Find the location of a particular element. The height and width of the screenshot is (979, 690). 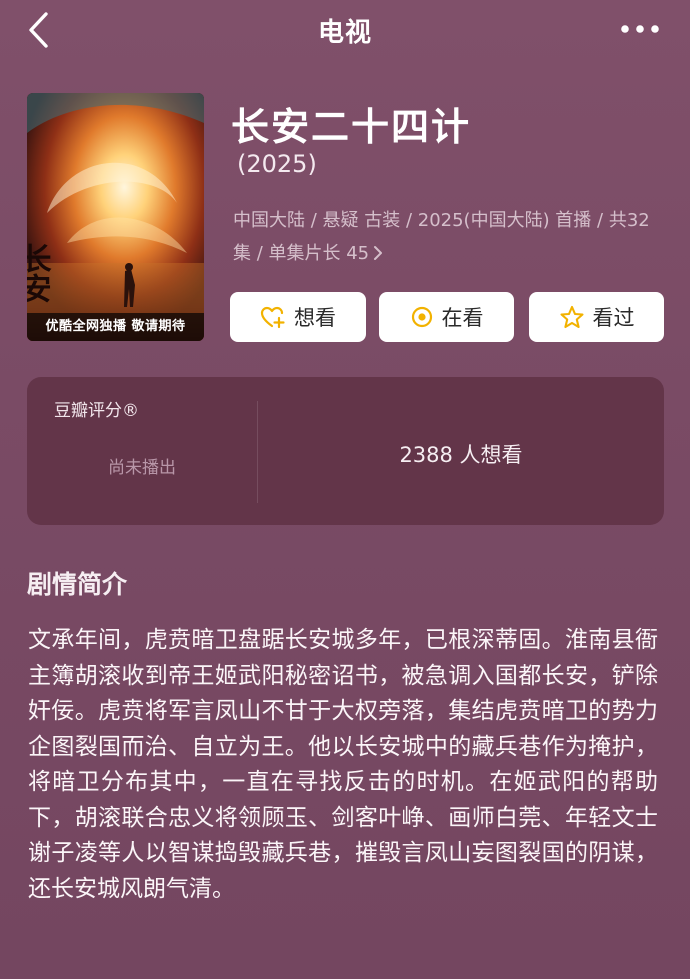

watching-label: 在看 is located at coordinates (462, 318).